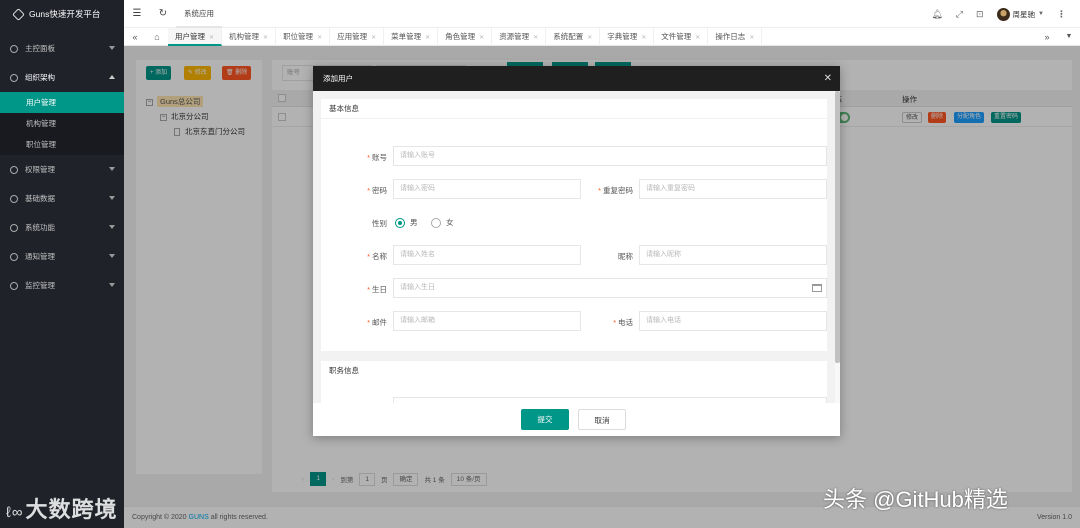  What do you see at coordinates (199, 14) in the screenshot?
I see `breadcrumb: 系统应用` at bounding box center [199, 14].